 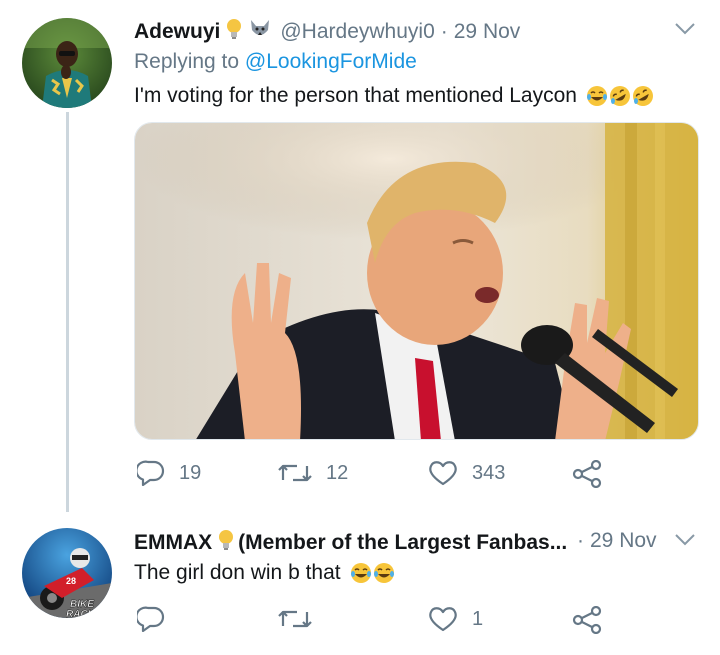 I want to click on display-name: EMMAX, so click(x=173, y=543).